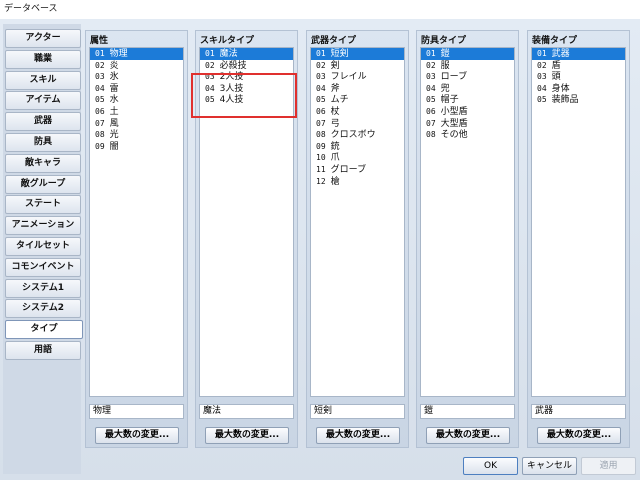  Describe the element at coordinates (136, 135) in the screenshot. I see `list-item: 08 光` at that location.